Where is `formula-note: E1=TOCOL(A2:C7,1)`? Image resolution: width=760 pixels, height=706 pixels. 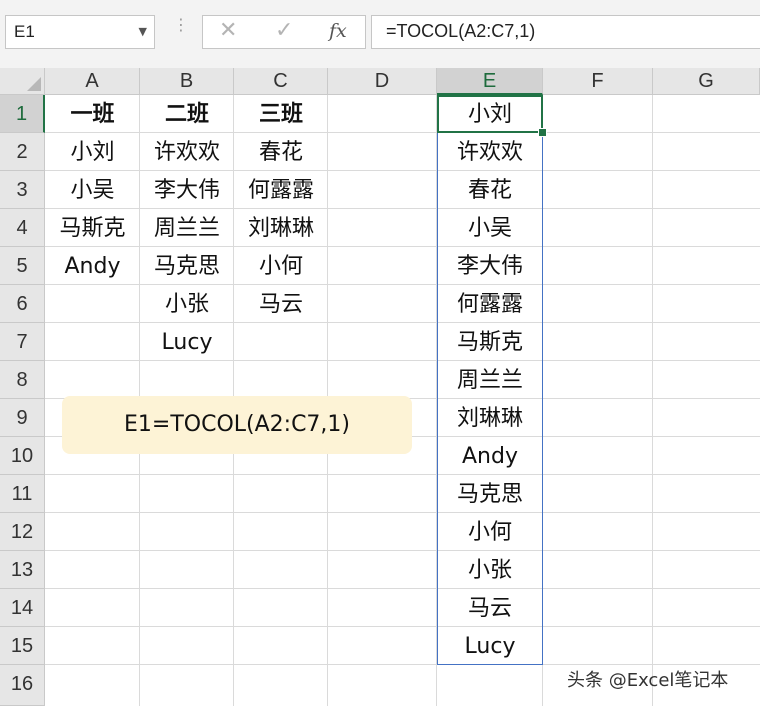 formula-note: E1=TOCOL(A2:C7,1) is located at coordinates (237, 425).